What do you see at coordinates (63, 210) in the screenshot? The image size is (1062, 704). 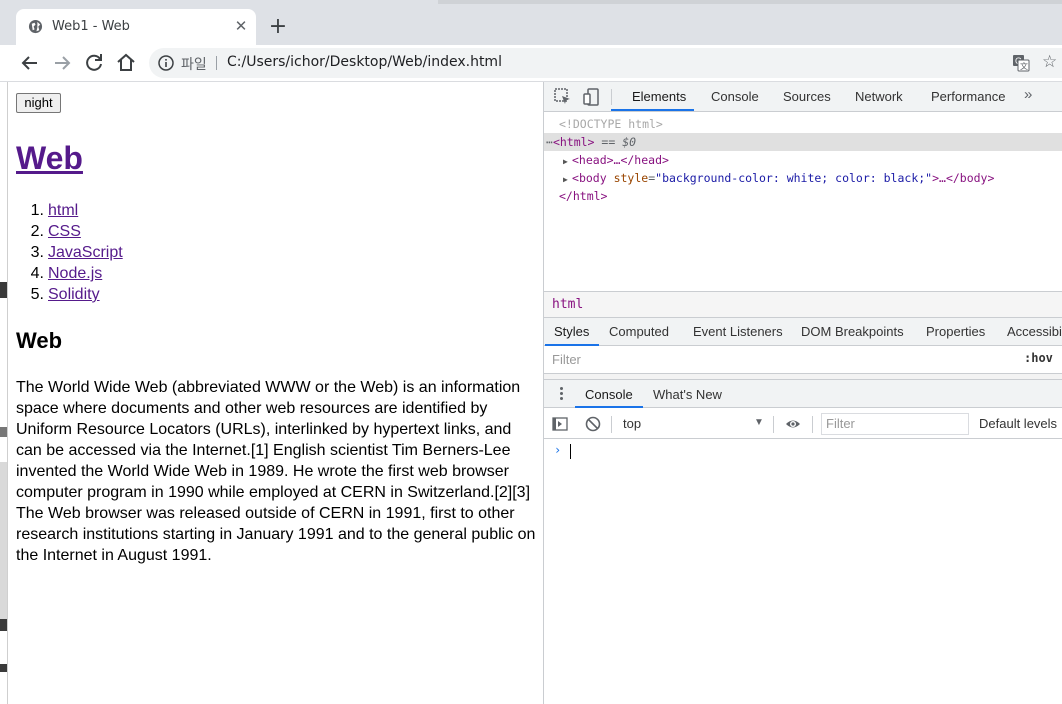 I see `topic-link-html: html` at bounding box center [63, 210].